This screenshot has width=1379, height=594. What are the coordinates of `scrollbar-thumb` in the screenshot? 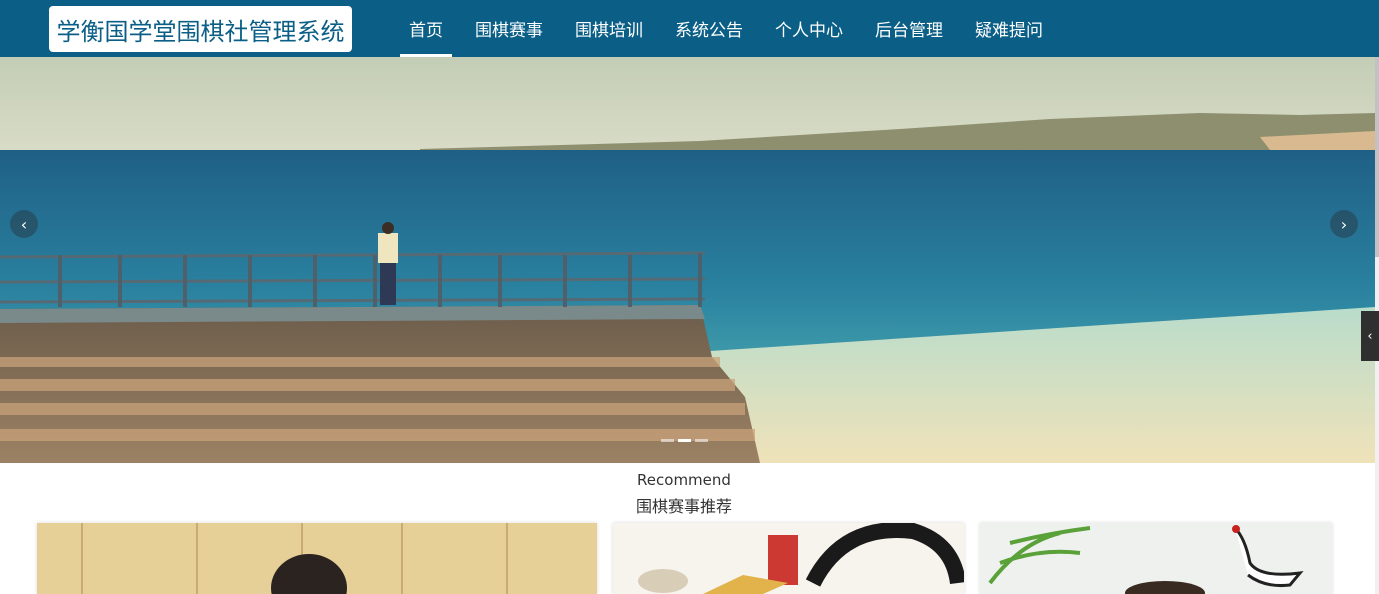 It's located at (1377, 157).